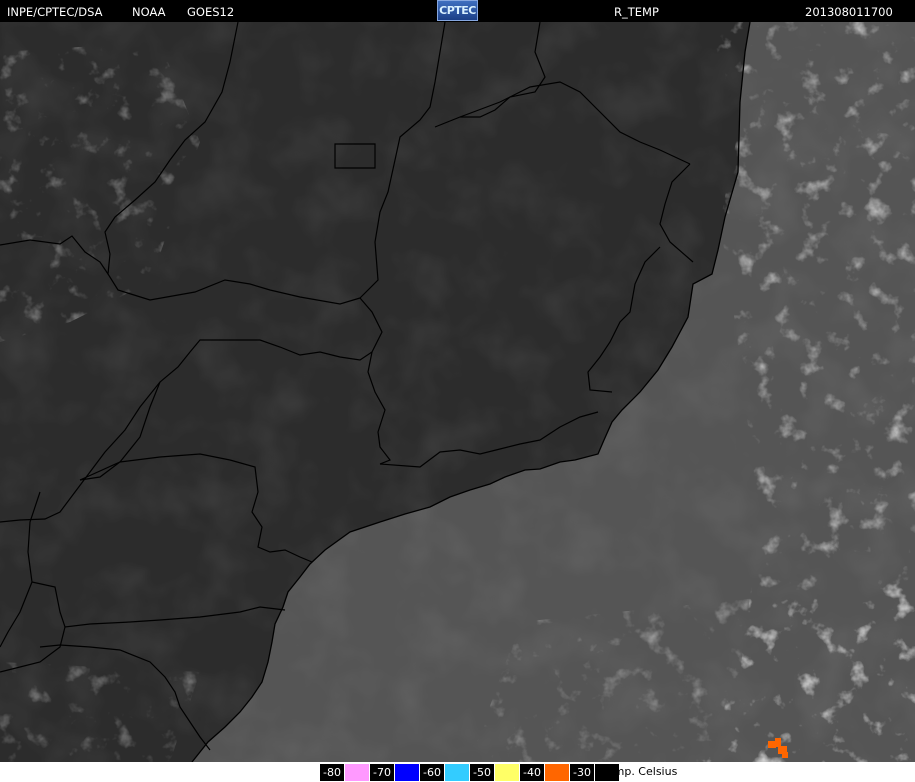 The image size is (915, 782). I want to click on legend-label-5: -30, so click(582, 772).